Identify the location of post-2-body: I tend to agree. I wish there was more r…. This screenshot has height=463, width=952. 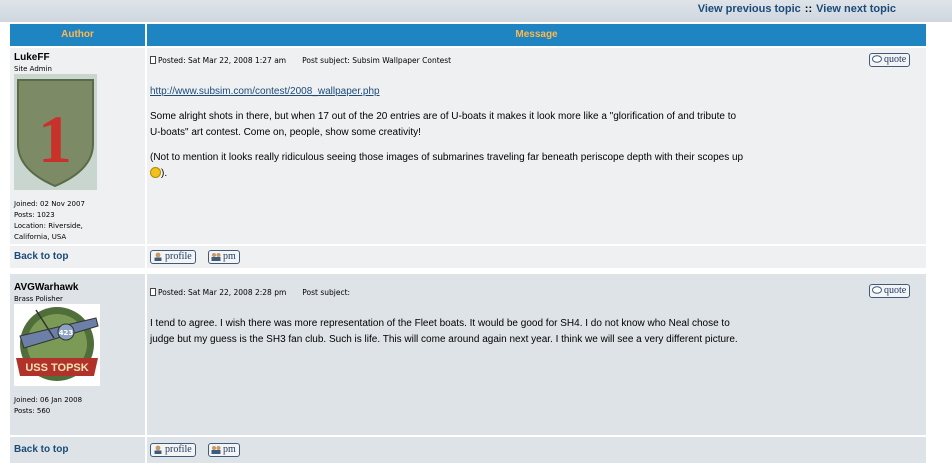
(444, 332).